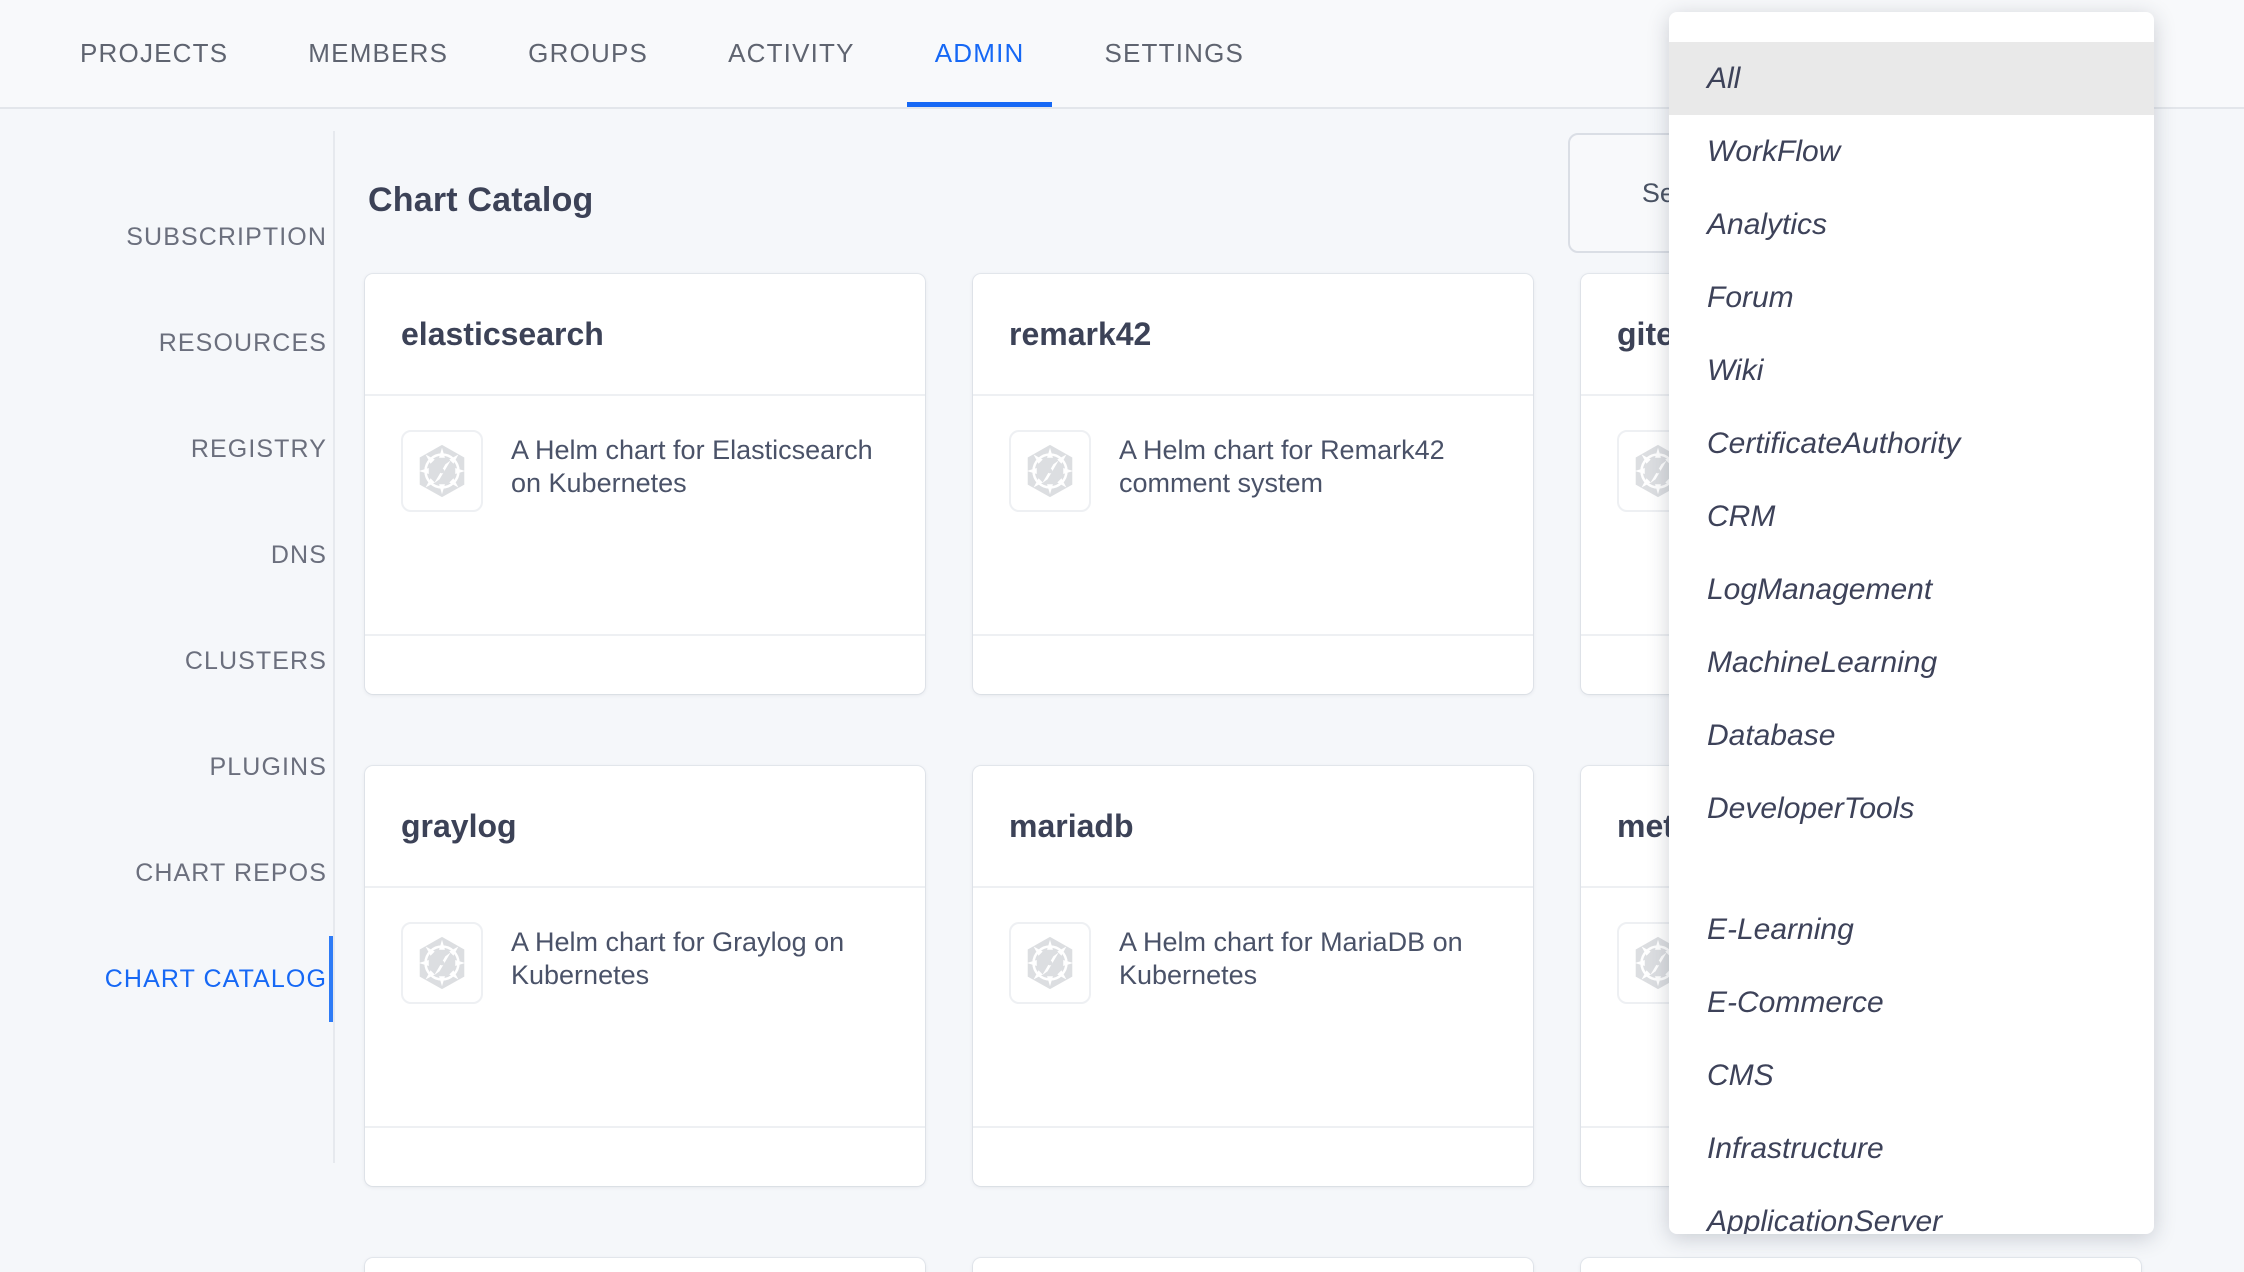 The width and height of the screenshot is (2244, 1272). I want to click on nav-tab-label: SETTINGS, so click(1174, 53).